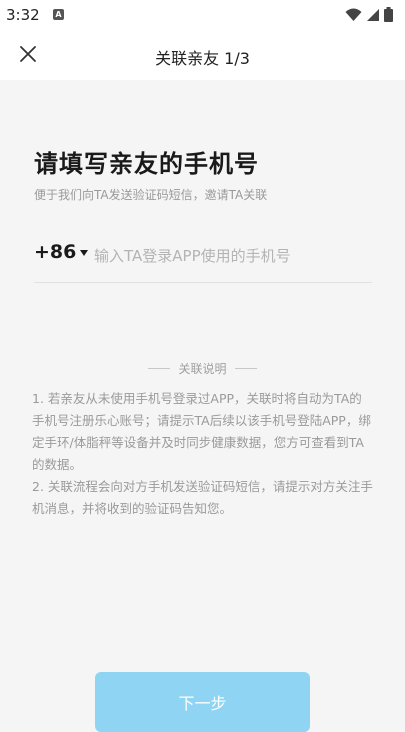  I want to click on explanation-title: 关联说明, so click(202, 369).